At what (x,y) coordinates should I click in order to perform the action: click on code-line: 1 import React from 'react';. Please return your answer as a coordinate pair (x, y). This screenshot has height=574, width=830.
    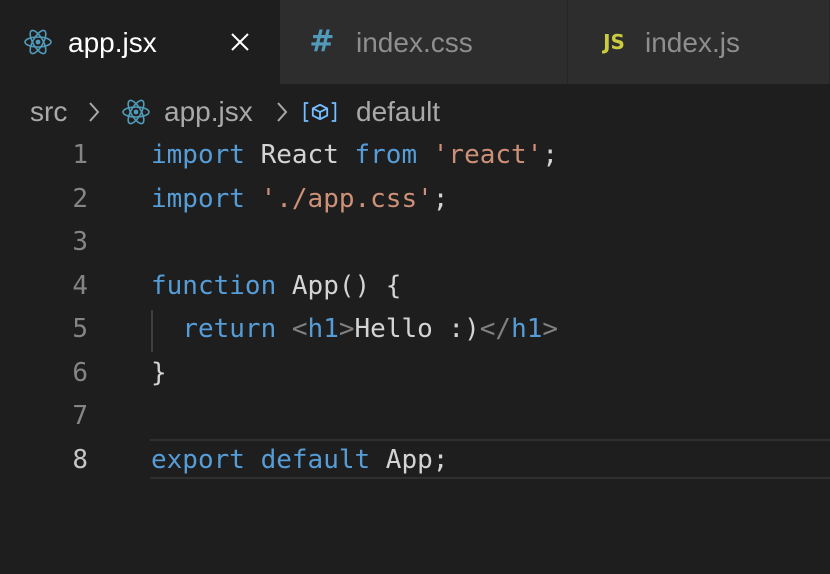
    Looking at the image, I should click on (415, 155).